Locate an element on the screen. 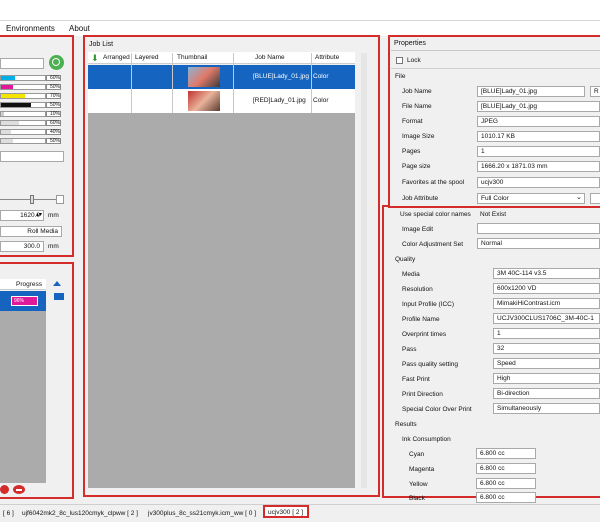  ink-yellow-label: Yellow is located at coordinates (418, 484).